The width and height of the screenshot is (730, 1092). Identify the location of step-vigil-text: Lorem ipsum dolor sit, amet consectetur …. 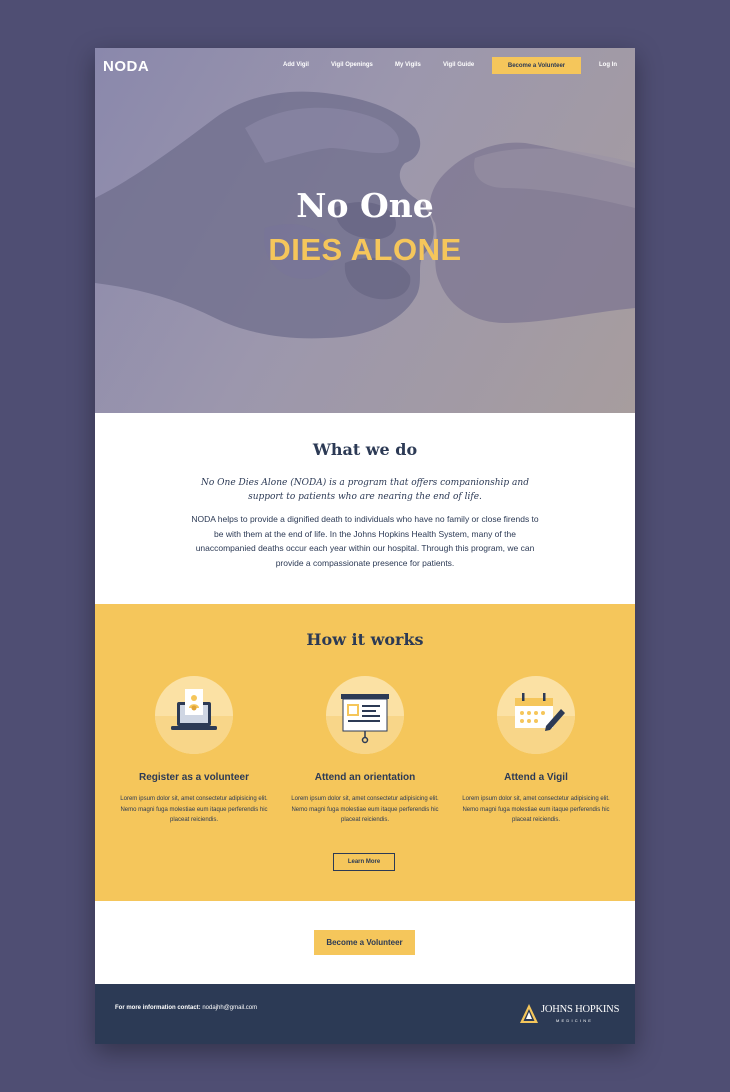
(536, 809).